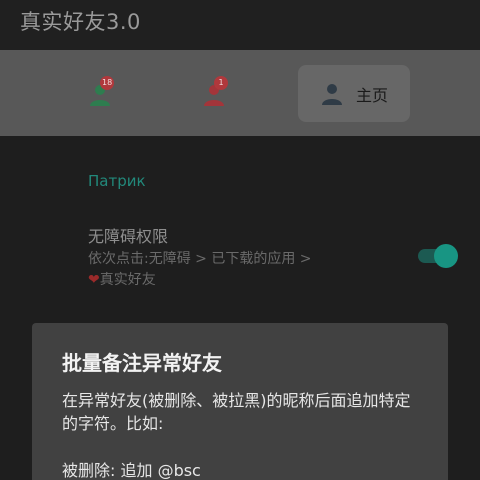  I want to click on tab-home: 主页, so click(354, 93).